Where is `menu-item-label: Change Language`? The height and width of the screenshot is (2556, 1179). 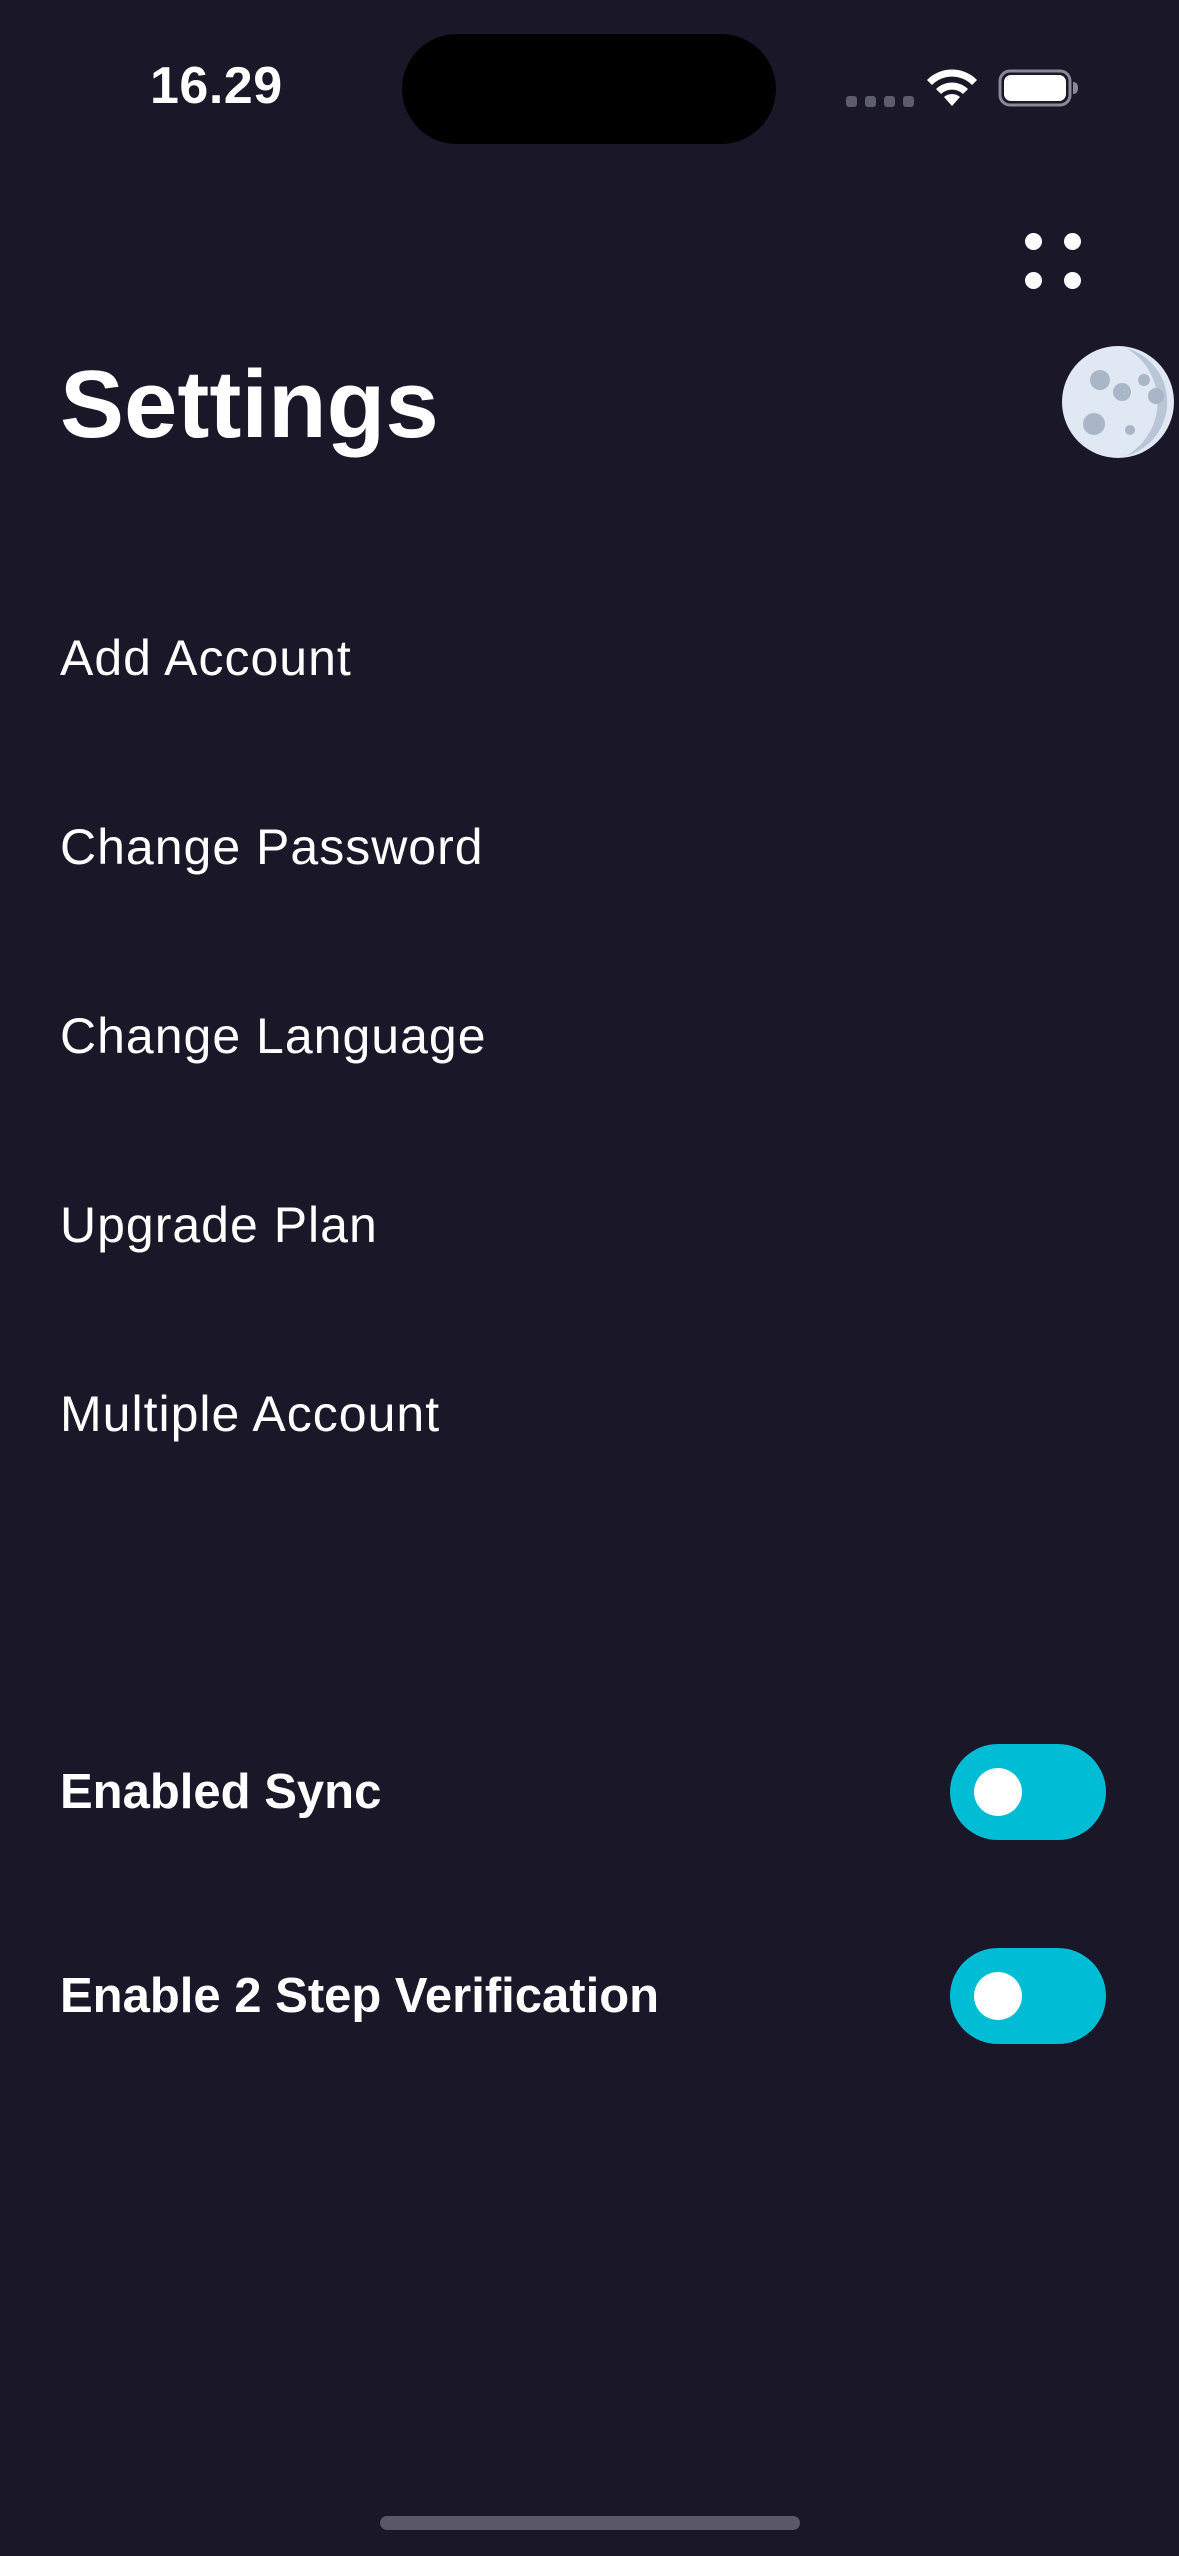
menu-item-label: Change Language is located at coordinates (273, 1036).